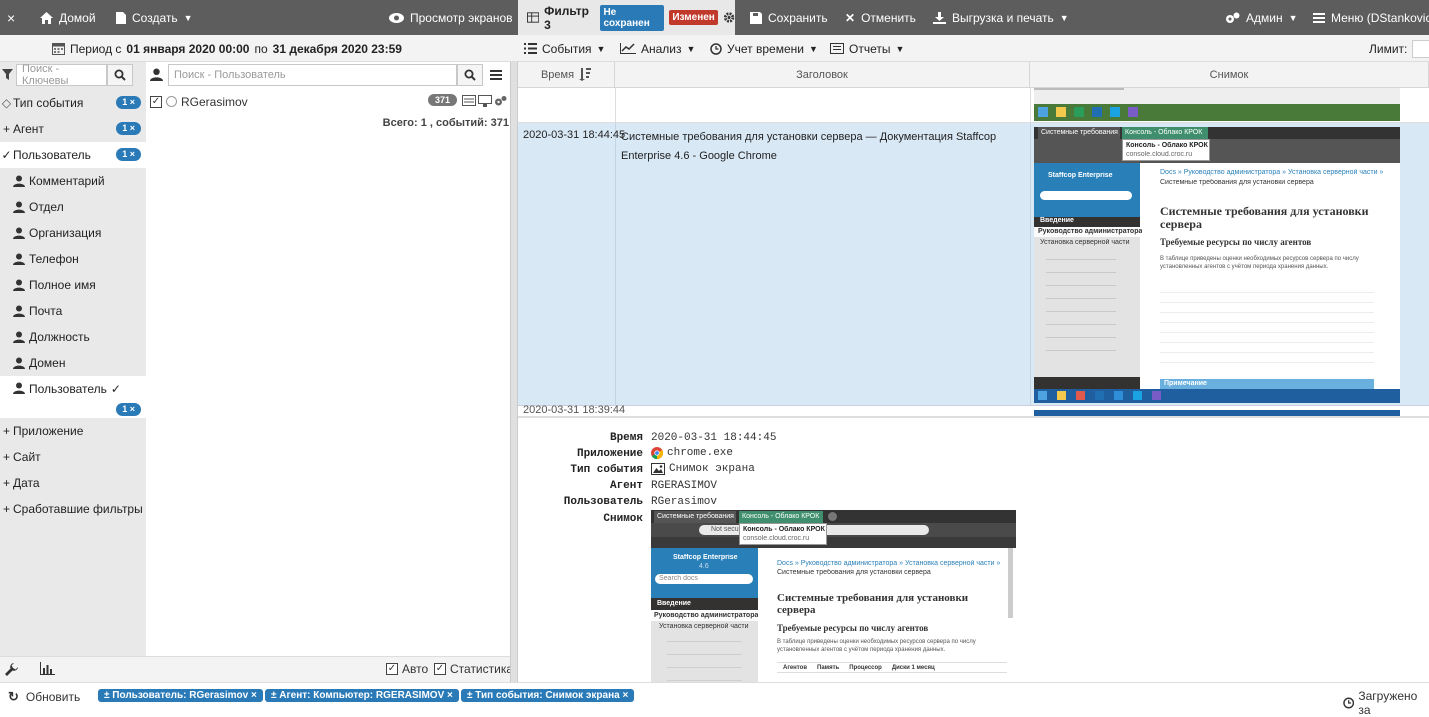  Describe the element at coordinates (764, 48) in the screenshot. I see `time-tracking-menu: Учет времени ▼` at that location.